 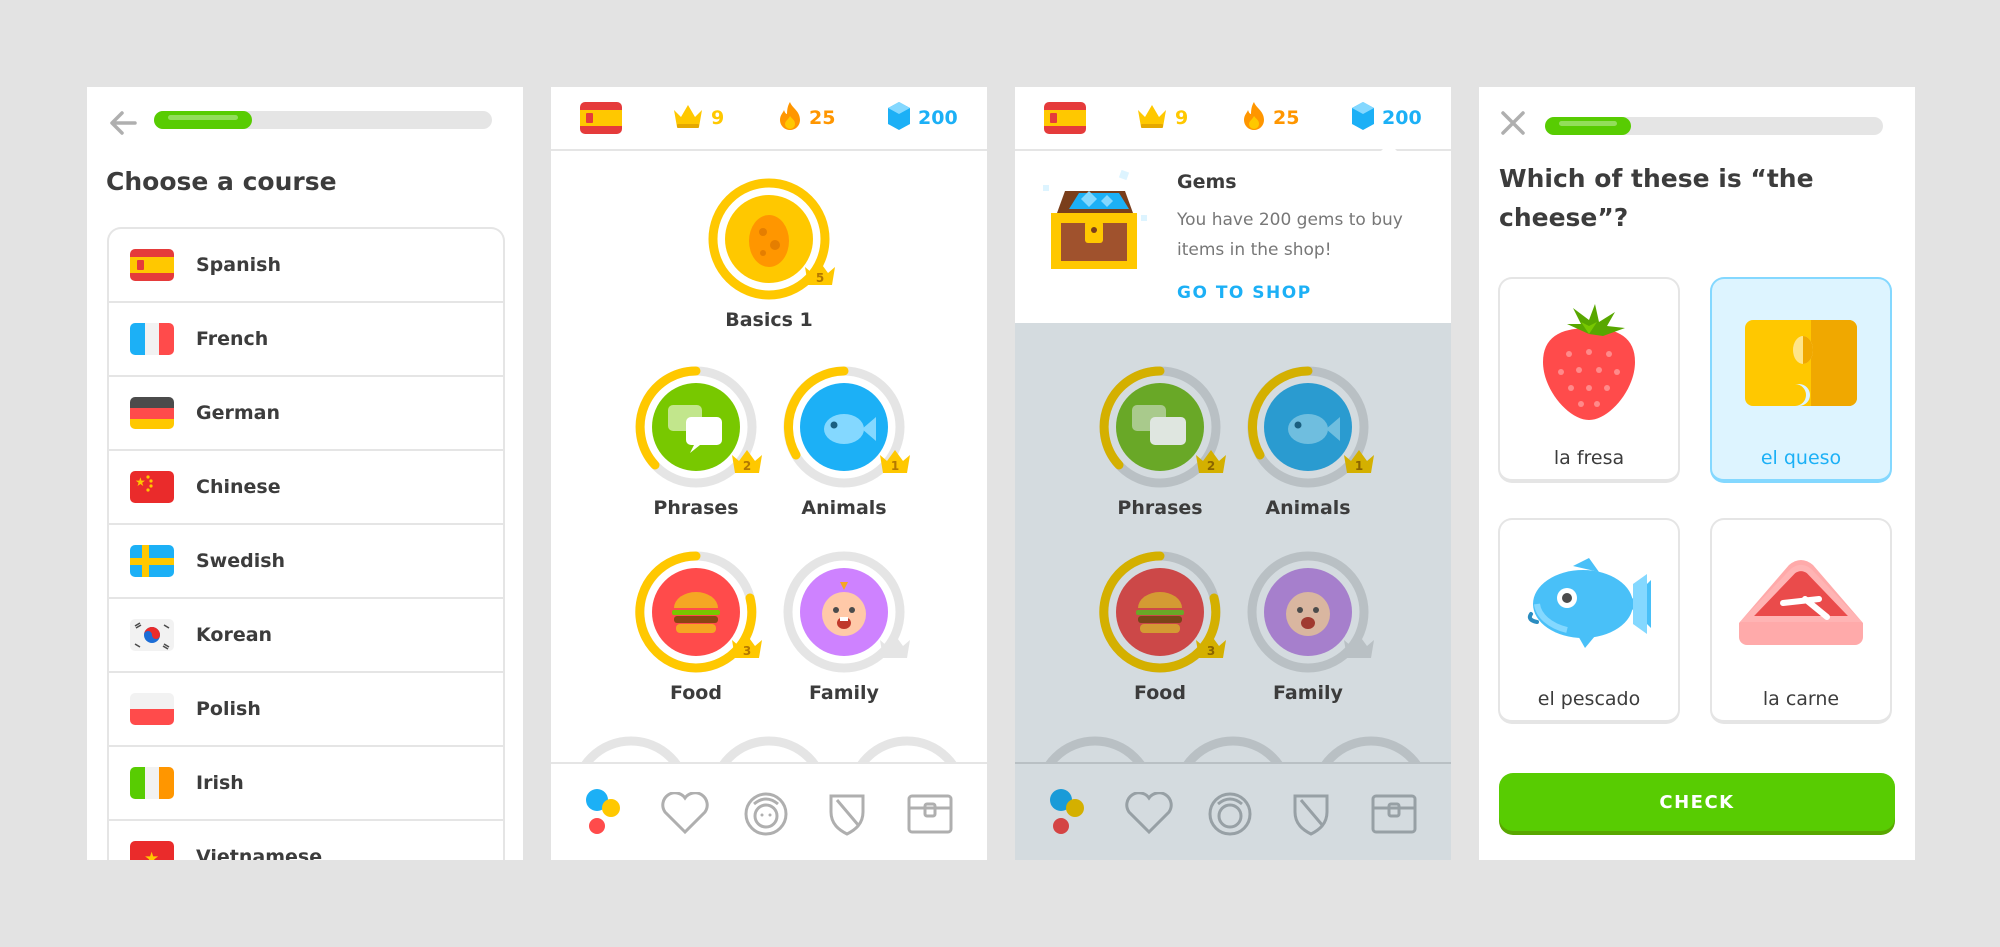 I want to click on popup-pointer, so click(x=1389, y=148).